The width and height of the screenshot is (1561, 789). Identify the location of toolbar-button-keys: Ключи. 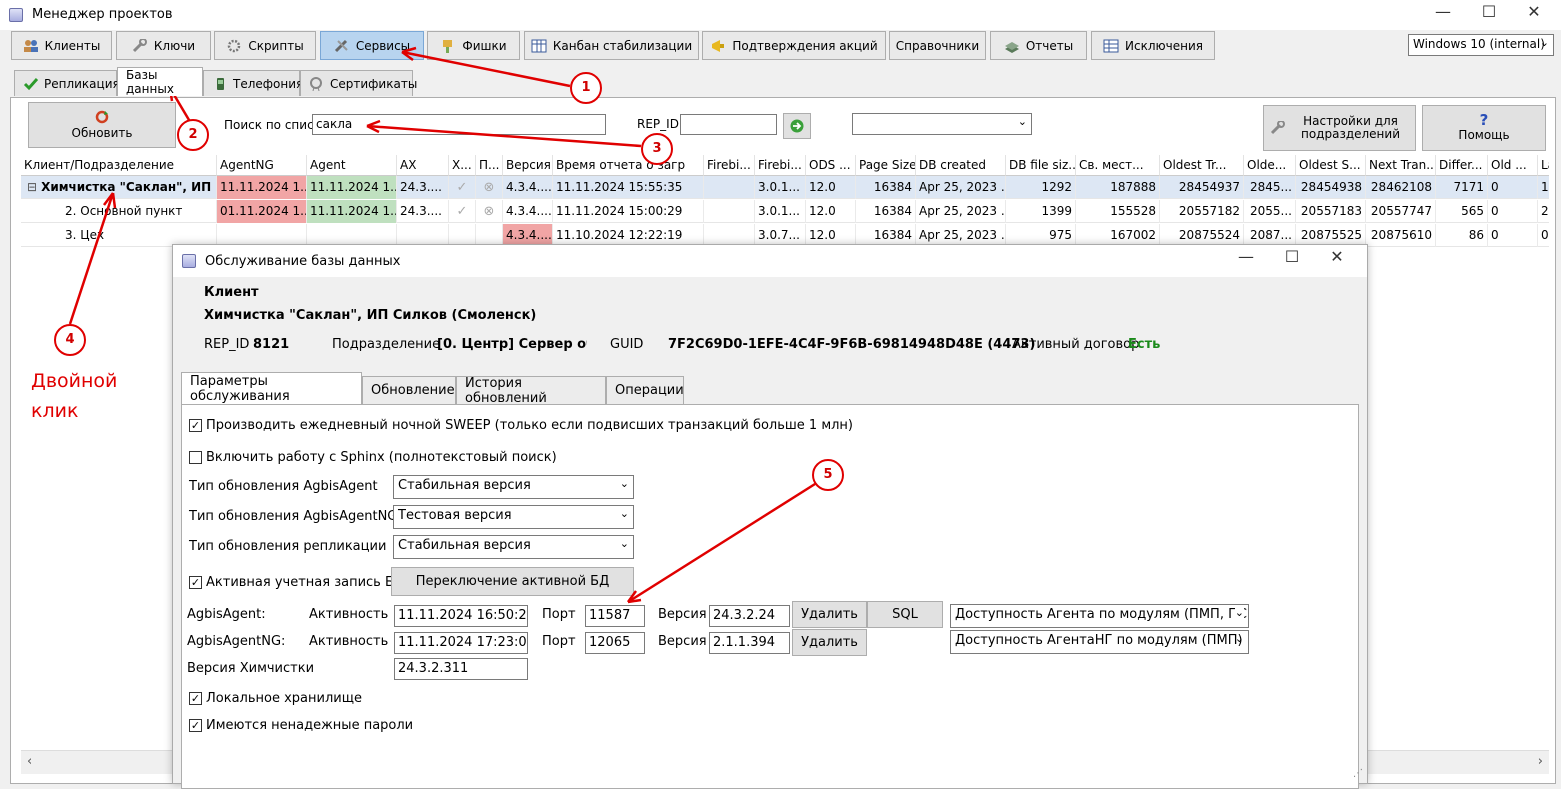
(163, 45).